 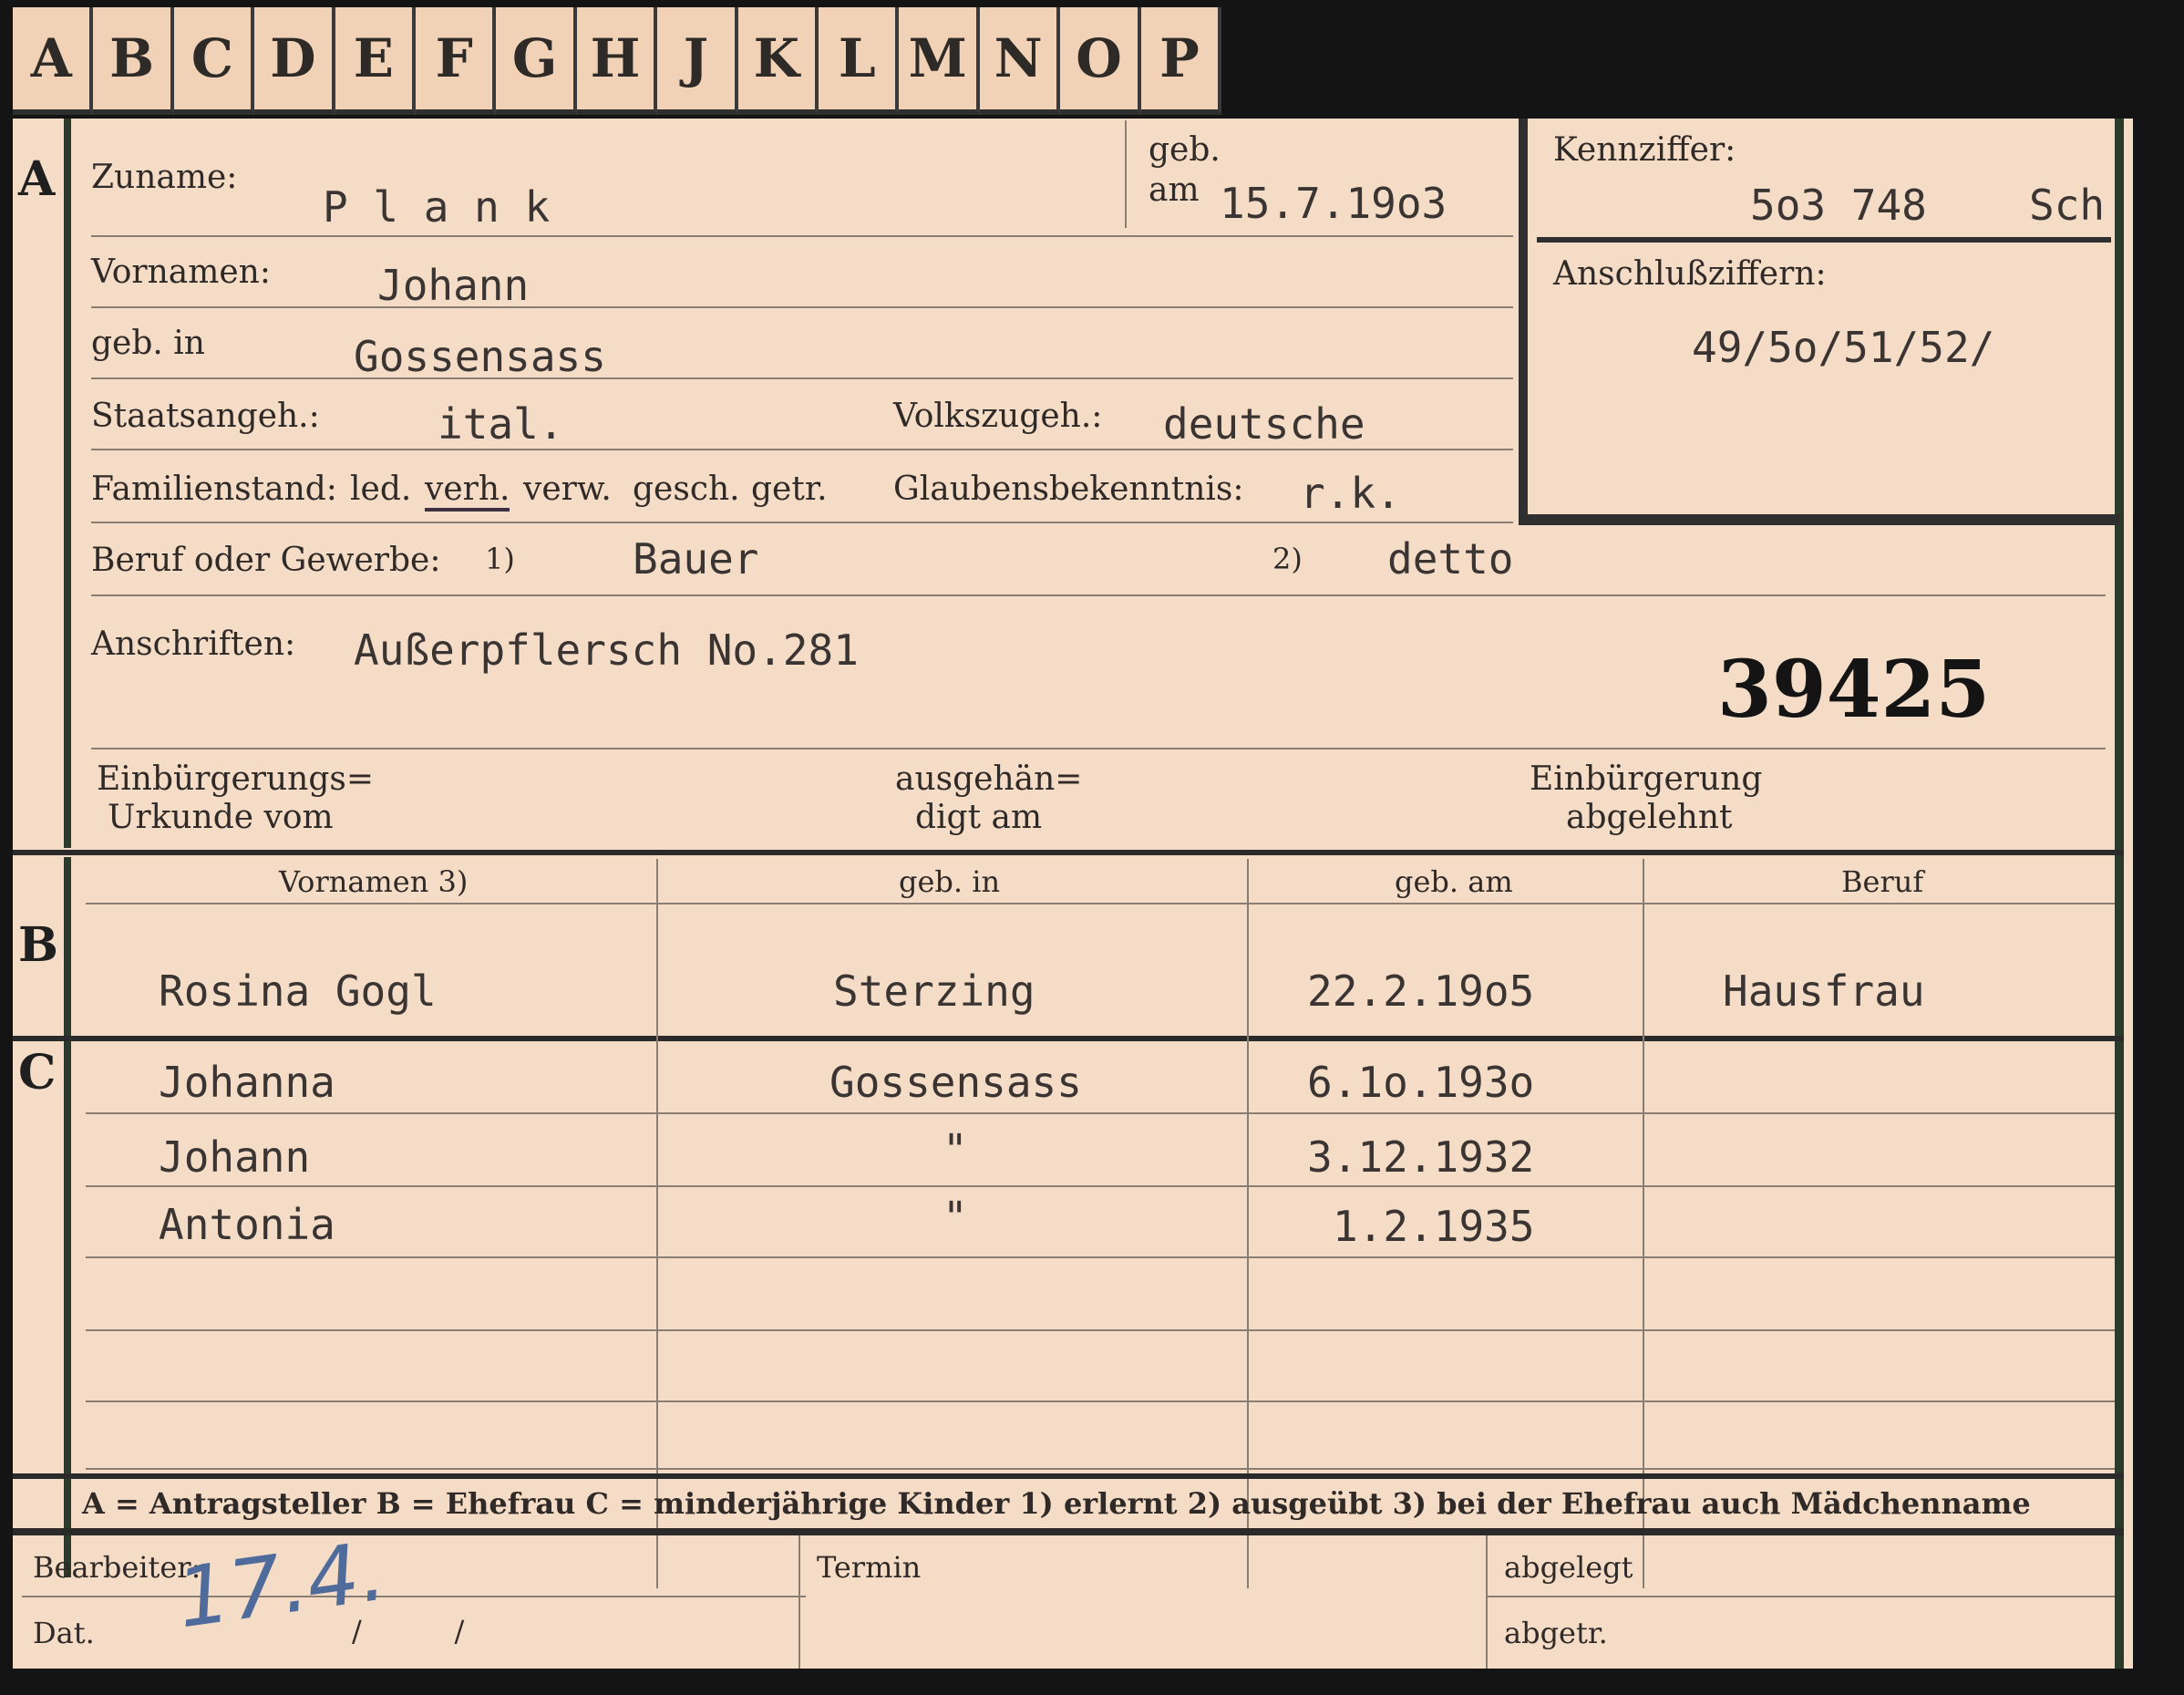 What do you see at coordinates (1421, 991) in the screenshot?
I see `spouse-geb-am: 22.2.19o5` at bounding box center [1421, 991].